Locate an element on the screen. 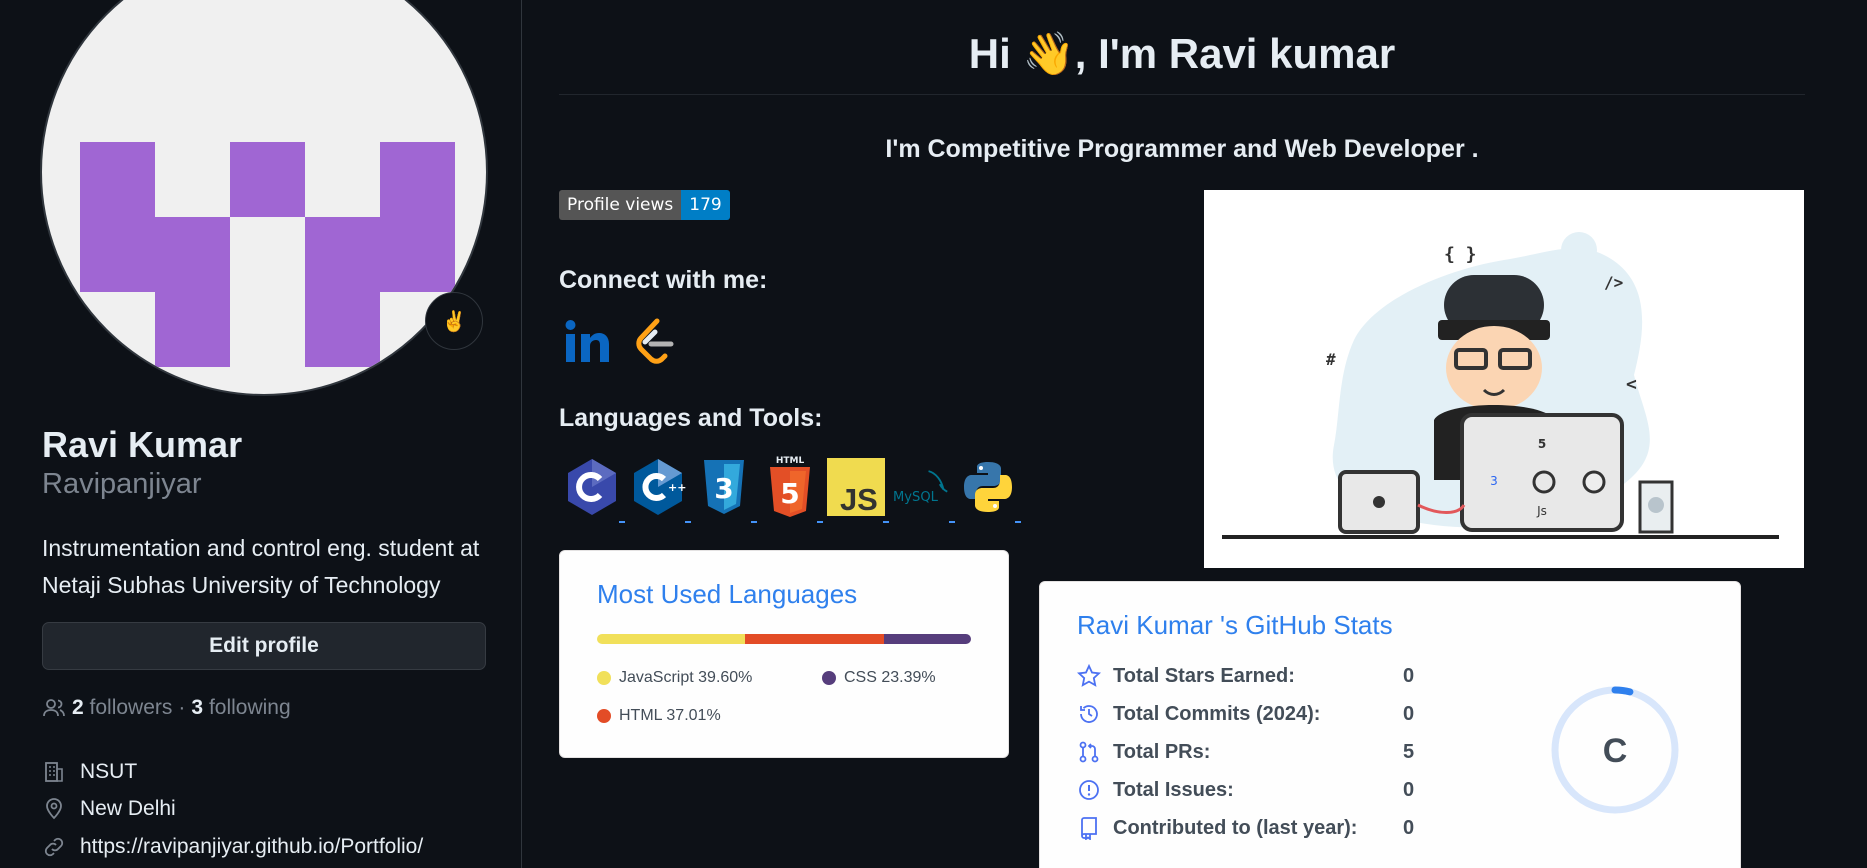 This screenshot has width=1867, height=868. lang-item-javascript: JavaScript 39.60% is located at coordinates (674, 678).